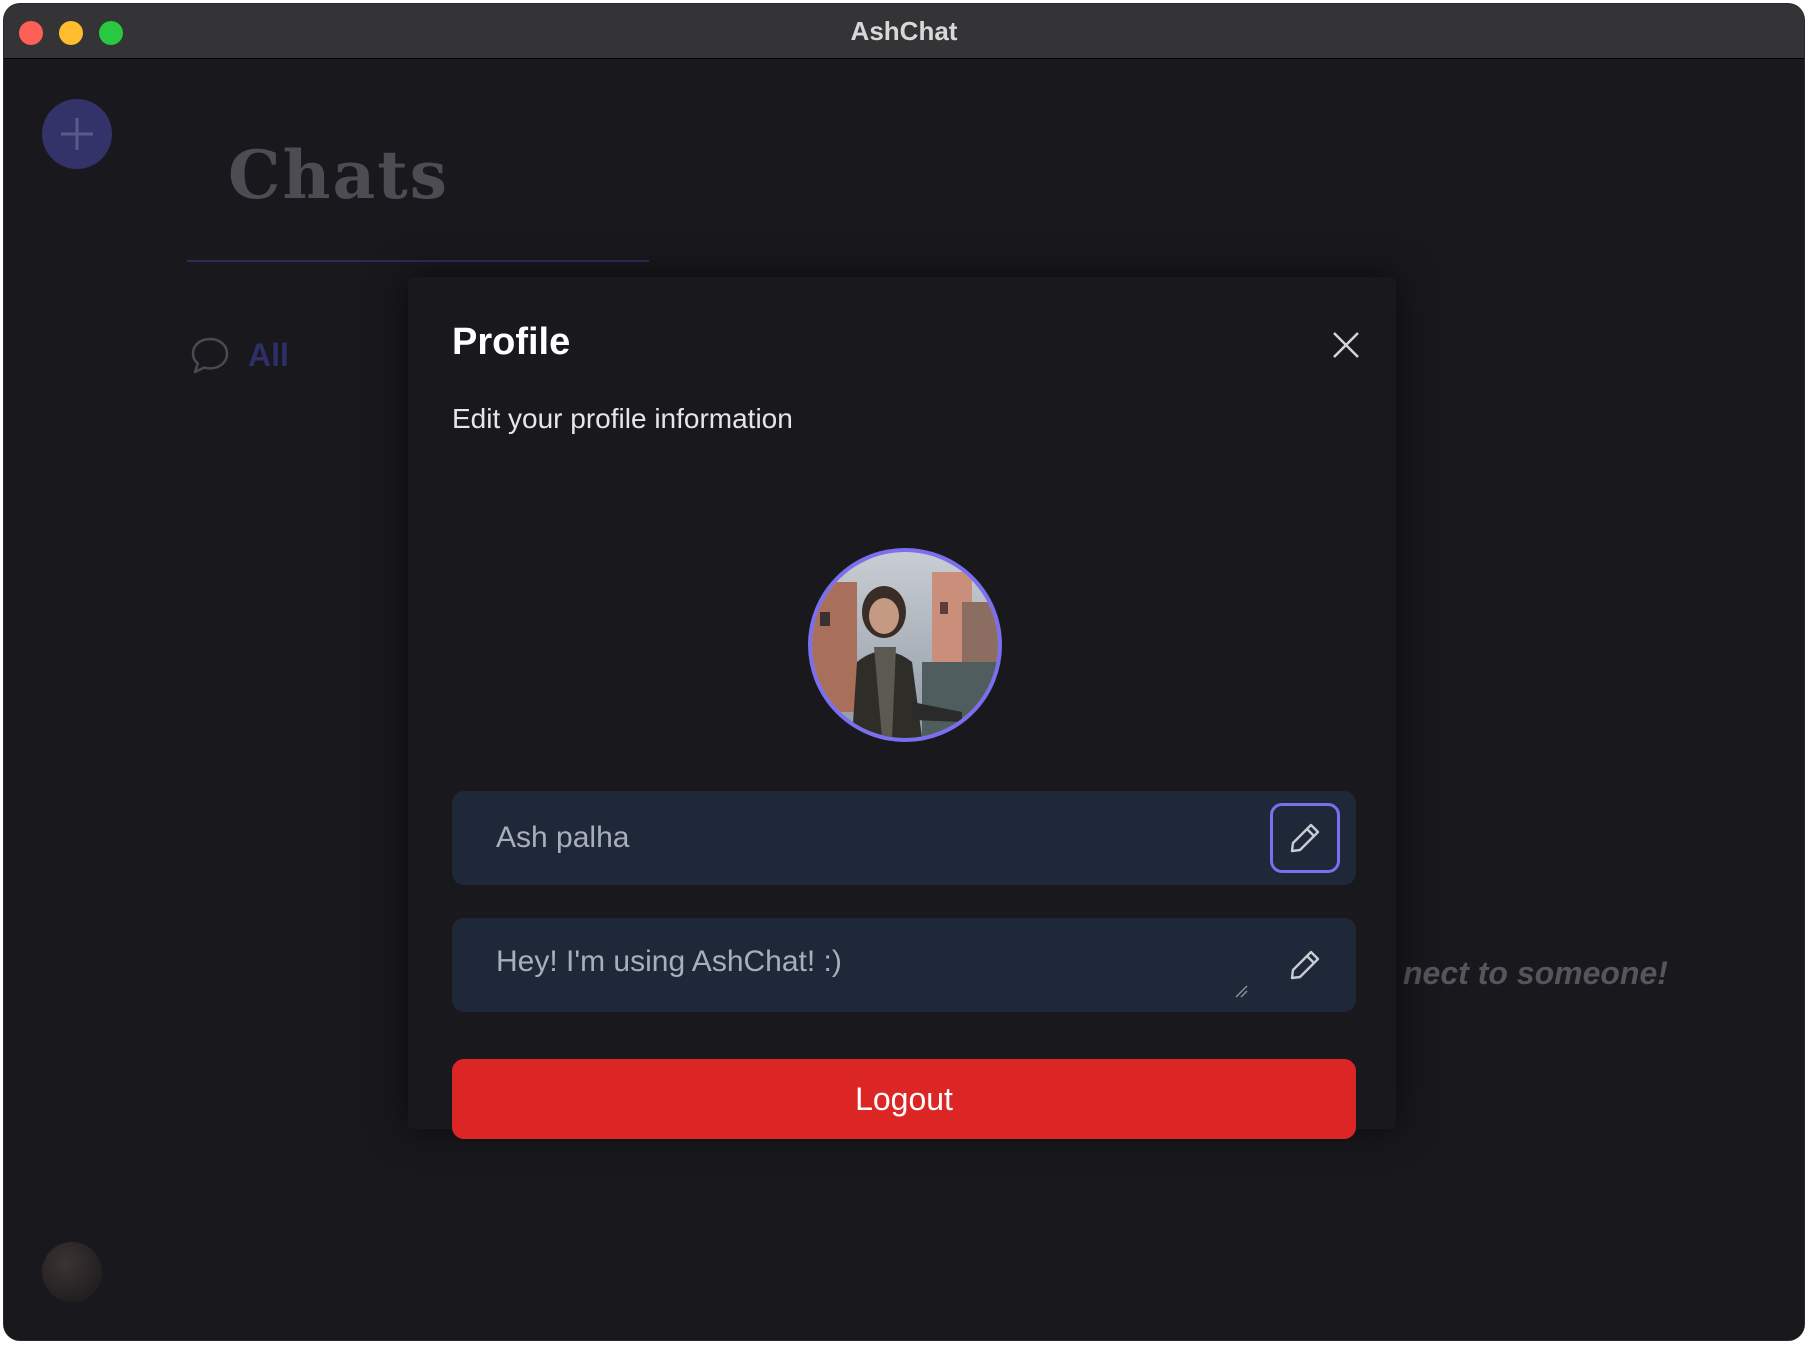 The height and width of the screenshot is (1347, 1813). I want to click on profile-photo, so click(905, 645).